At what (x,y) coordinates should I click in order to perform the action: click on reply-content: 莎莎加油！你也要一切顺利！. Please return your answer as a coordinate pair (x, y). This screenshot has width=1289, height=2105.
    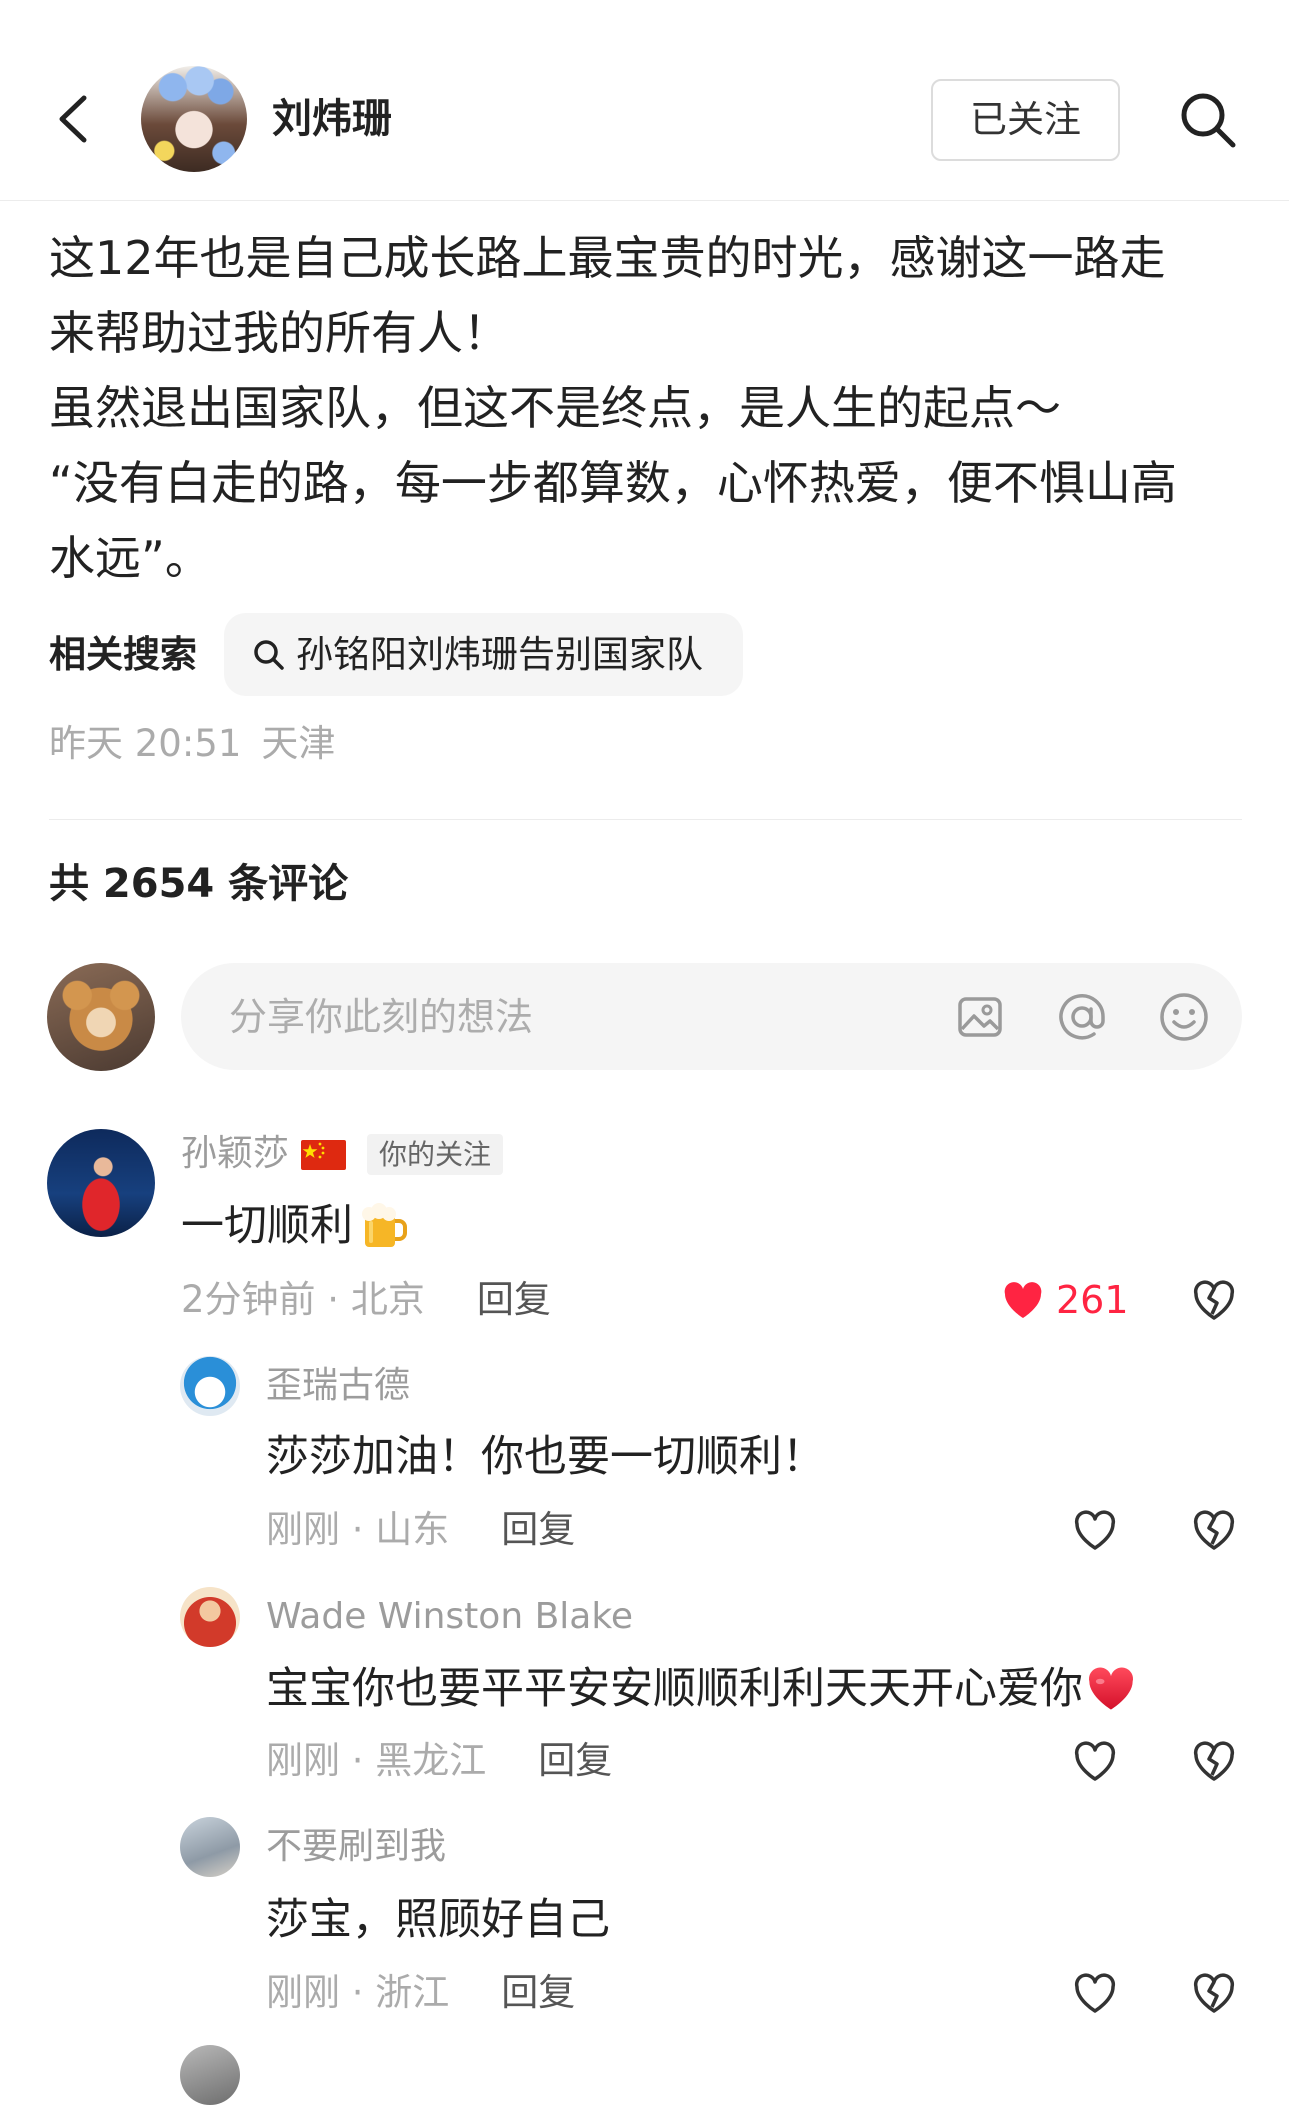
    Looking at the image, I should click on (545, 1457).